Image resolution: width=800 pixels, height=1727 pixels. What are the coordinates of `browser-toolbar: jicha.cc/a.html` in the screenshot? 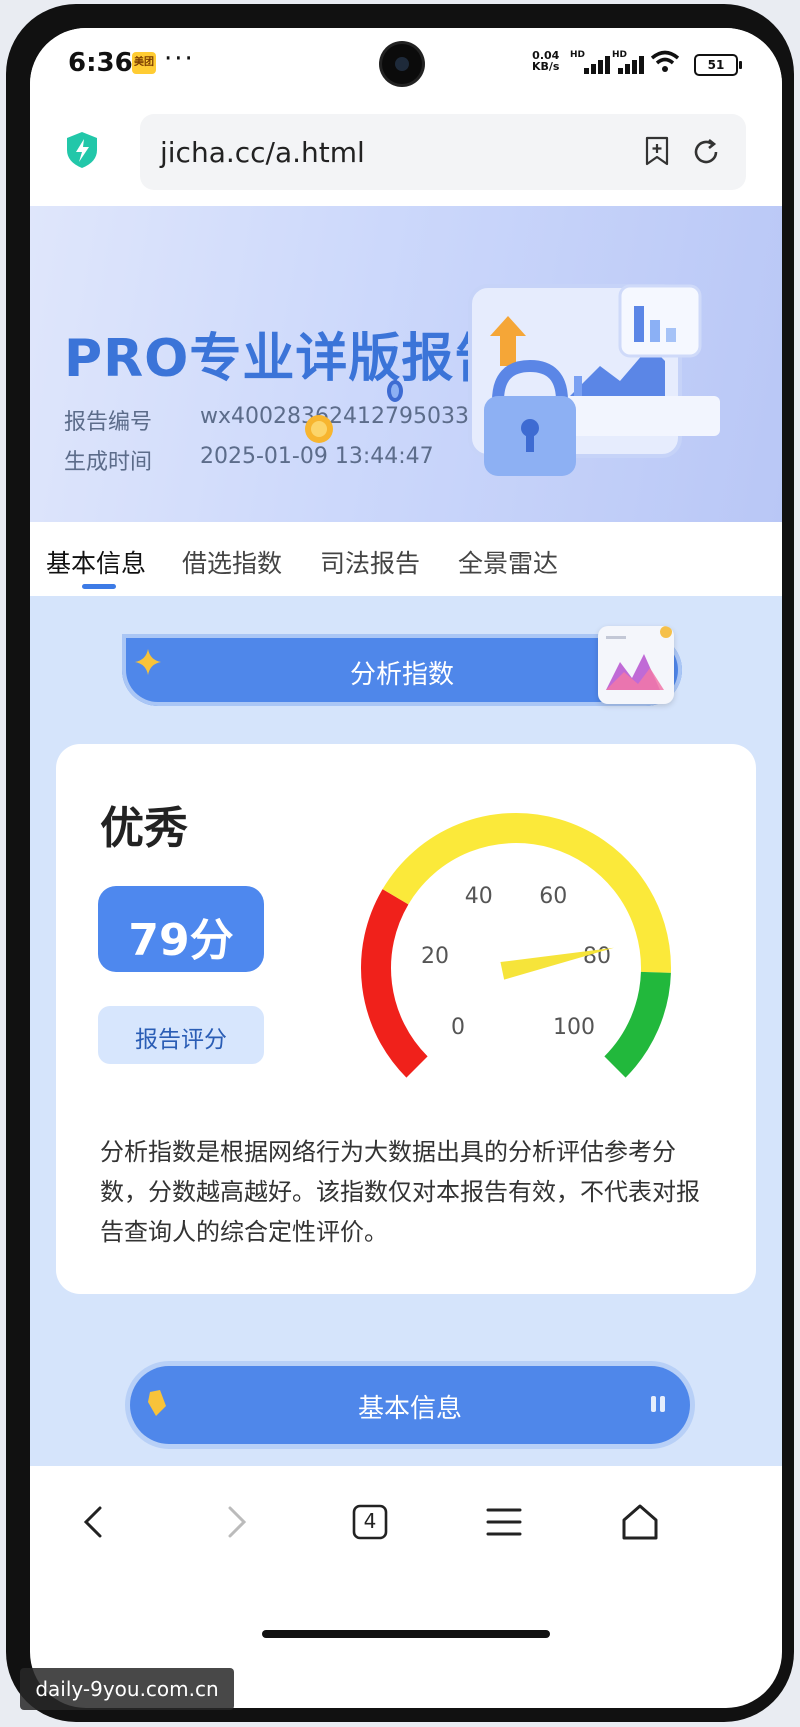 It's located at (406, 151).